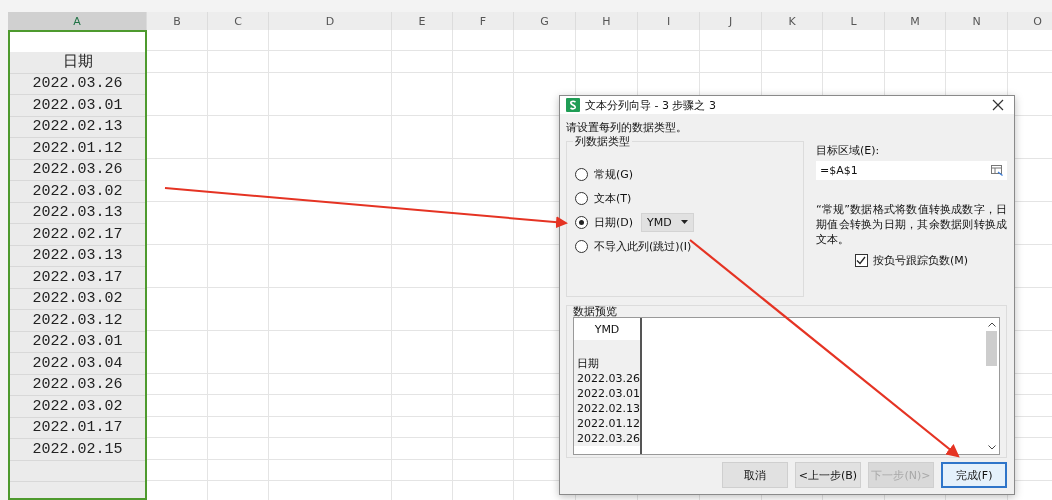 The height and width of the screenshot is (500, 1052). What do you see at coordinates (607, 21) in the screenshot?
I see `column-header: H` at bounding box center [607, 21].